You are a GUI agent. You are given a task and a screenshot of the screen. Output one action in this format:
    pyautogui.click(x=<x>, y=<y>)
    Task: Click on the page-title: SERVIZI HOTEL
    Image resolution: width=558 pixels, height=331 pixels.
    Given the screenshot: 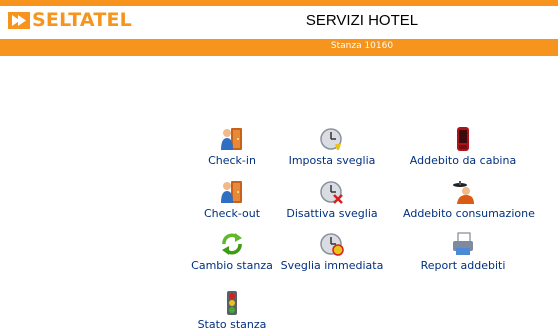 What is the action you would take?
    pyautogui.click(x=362, y=20)
    